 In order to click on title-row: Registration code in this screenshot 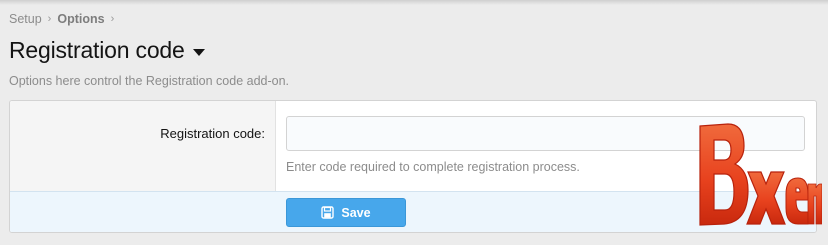, I will do `click(107, 50)`.